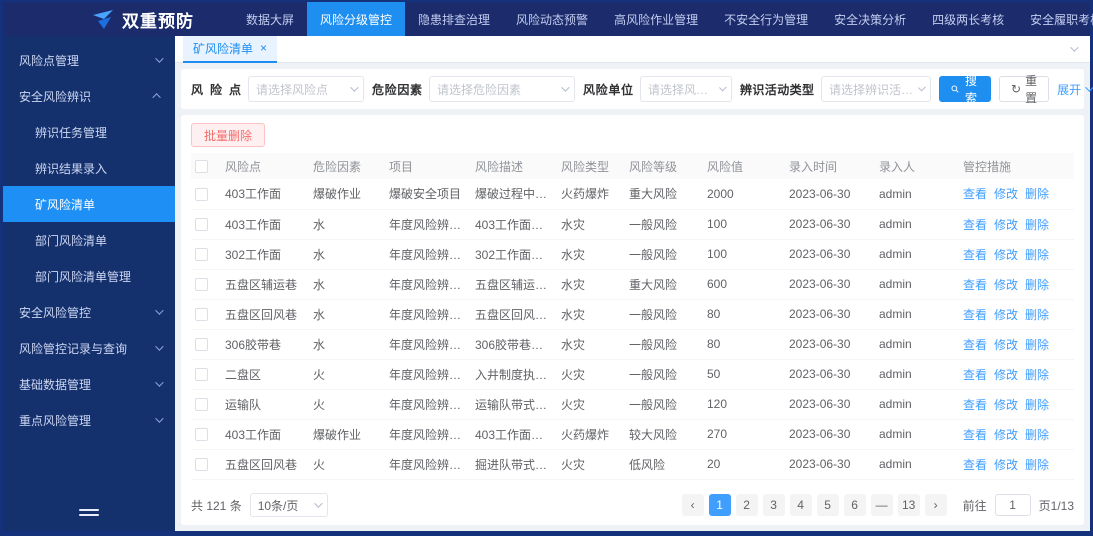 Image resolution: width=1093 pixels, height=536 pixels. I want to click on select-all-checkbox, so click(201, 167).